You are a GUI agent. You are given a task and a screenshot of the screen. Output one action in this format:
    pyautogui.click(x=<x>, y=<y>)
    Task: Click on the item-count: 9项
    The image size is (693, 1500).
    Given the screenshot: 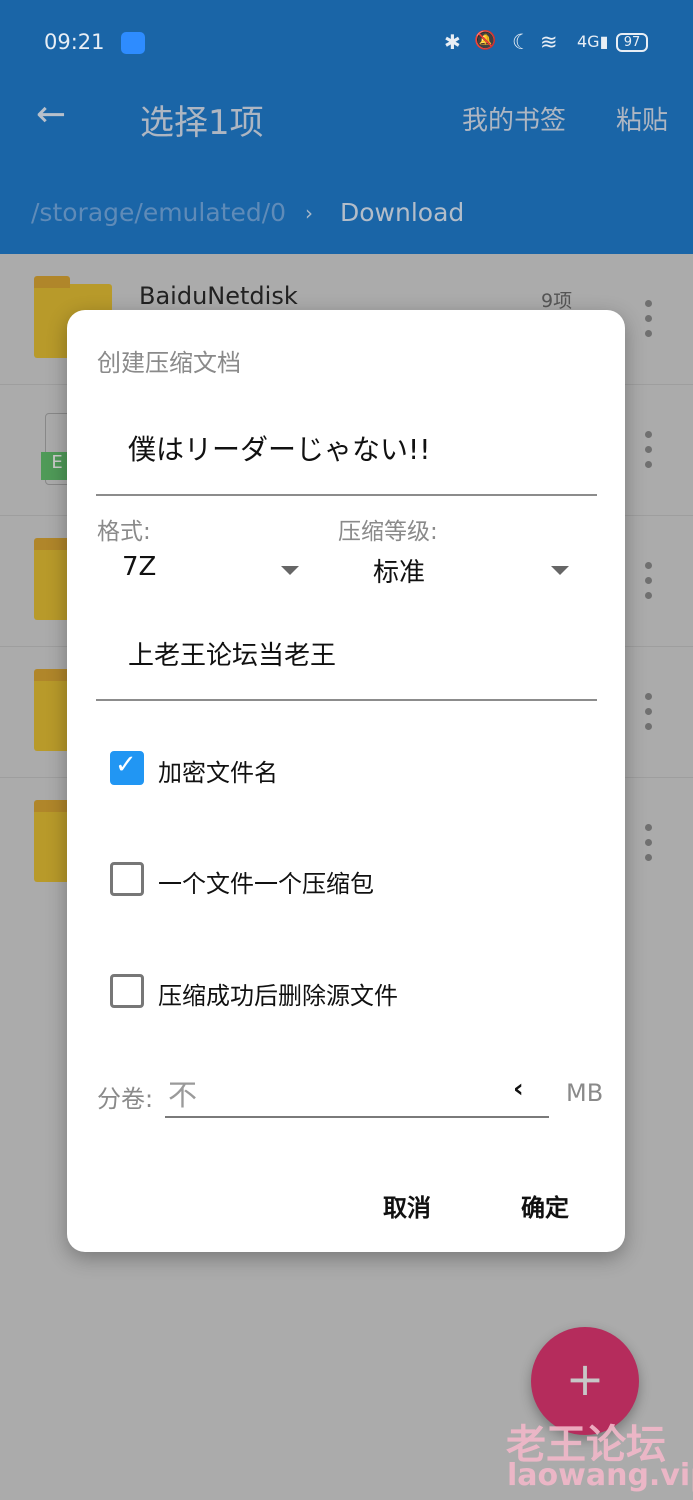 What is the action you would take?
    pyautogui.click(x=557, y=301)
    